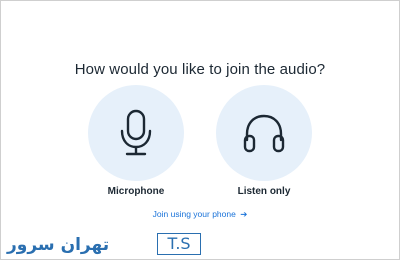  Describe the element at coordinates (264, 191) in the screenshot. I see `listen-only-label: Listen only` at that location.